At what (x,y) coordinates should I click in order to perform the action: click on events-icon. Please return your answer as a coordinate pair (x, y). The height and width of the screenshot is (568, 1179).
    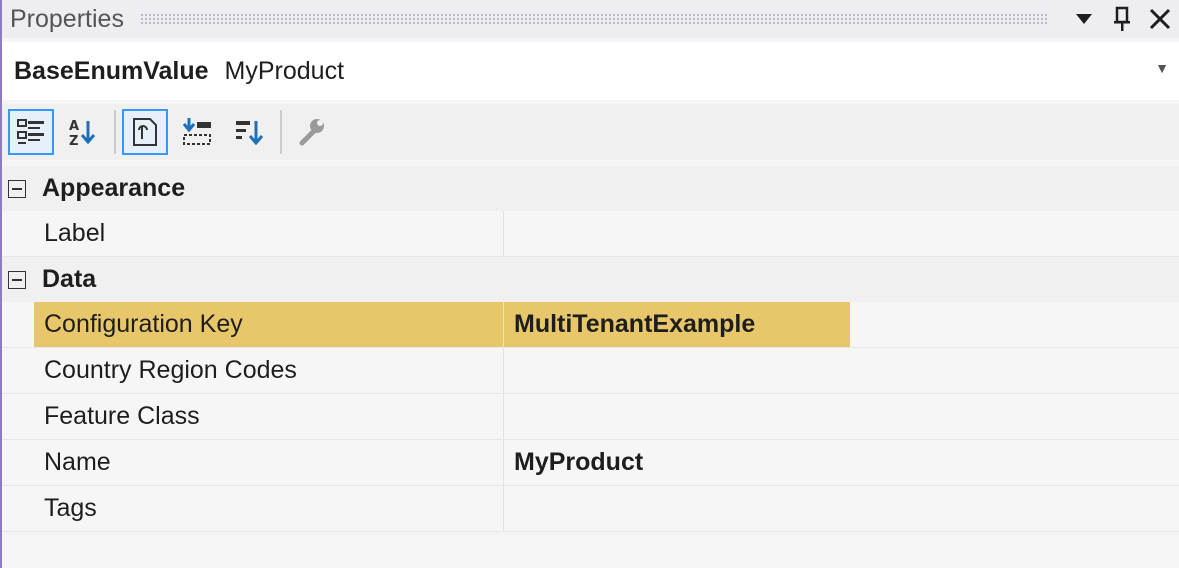
    Looking at the image, I should click on (196, 131).